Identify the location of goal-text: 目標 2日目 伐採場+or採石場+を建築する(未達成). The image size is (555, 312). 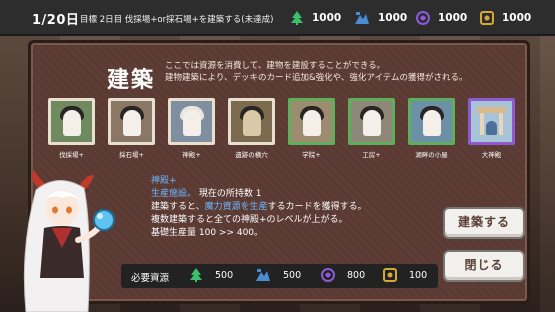
(177, 20).